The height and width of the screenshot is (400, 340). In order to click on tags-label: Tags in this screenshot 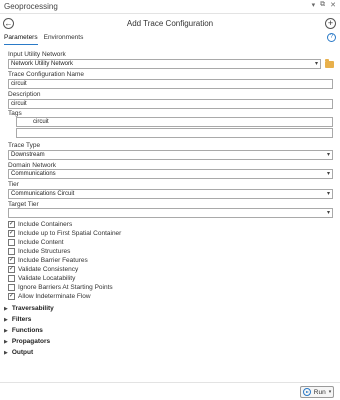, I will do `click(15, 113)`.